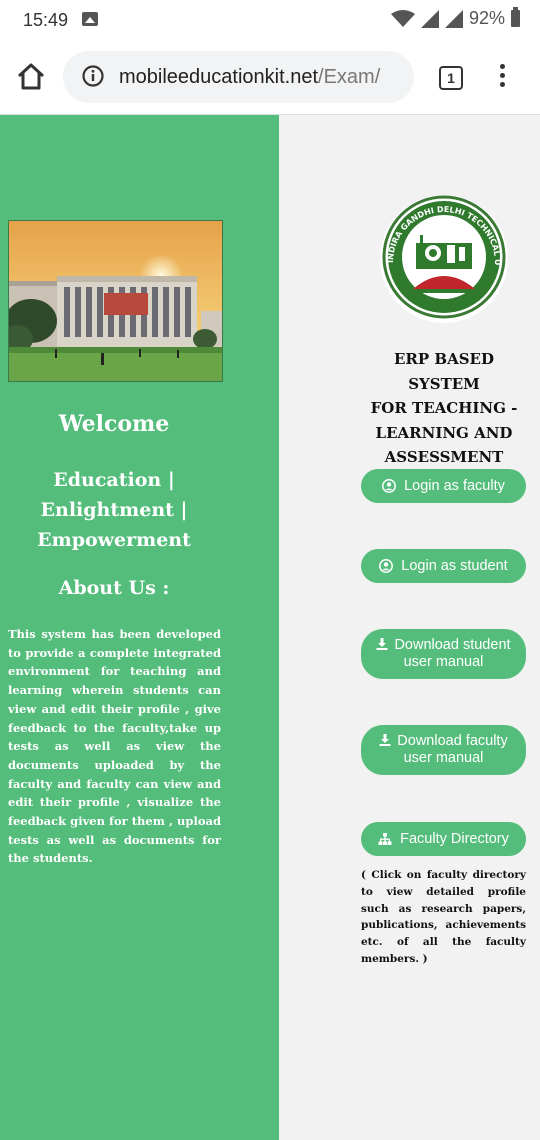 Image resolution: width=540 pixels, height=1140 pixels. Describe the element at coordinates (444, 371) in the screenshot. I see `title-line: ERP BASED SYSTEM` at that location.